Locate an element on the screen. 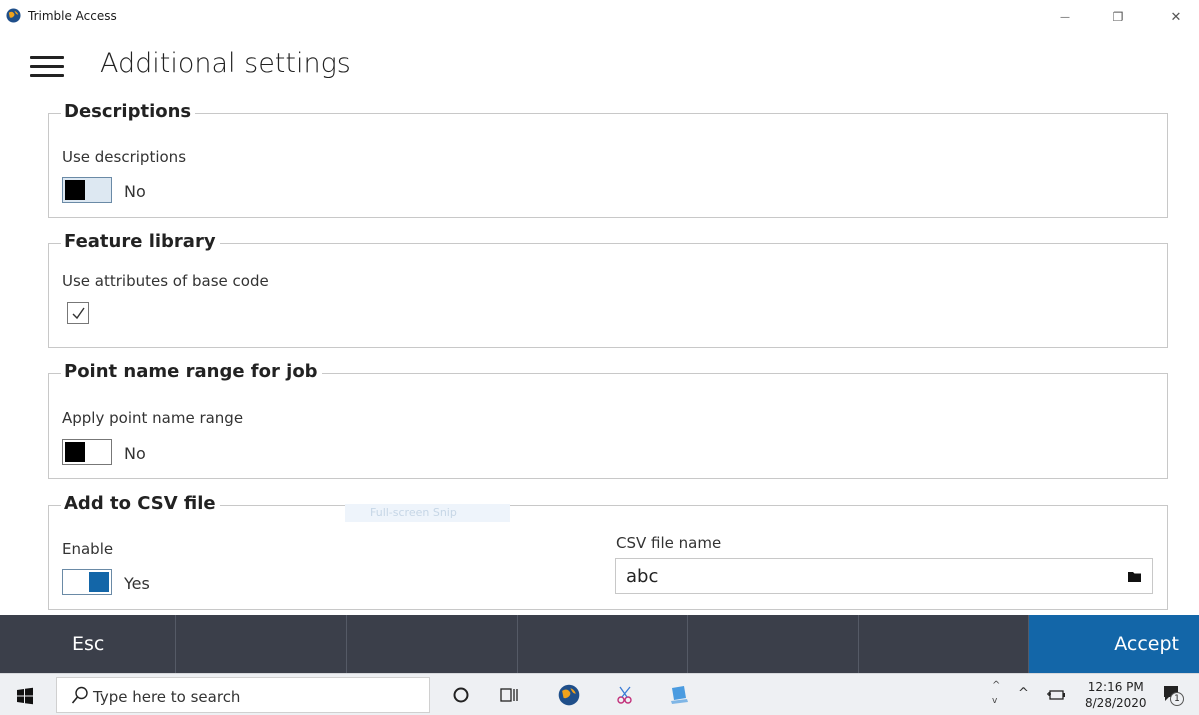 This screenshot has height=715, width=1199. tray-scroll-up-icon: ^ is located at coordinates (996, 685).